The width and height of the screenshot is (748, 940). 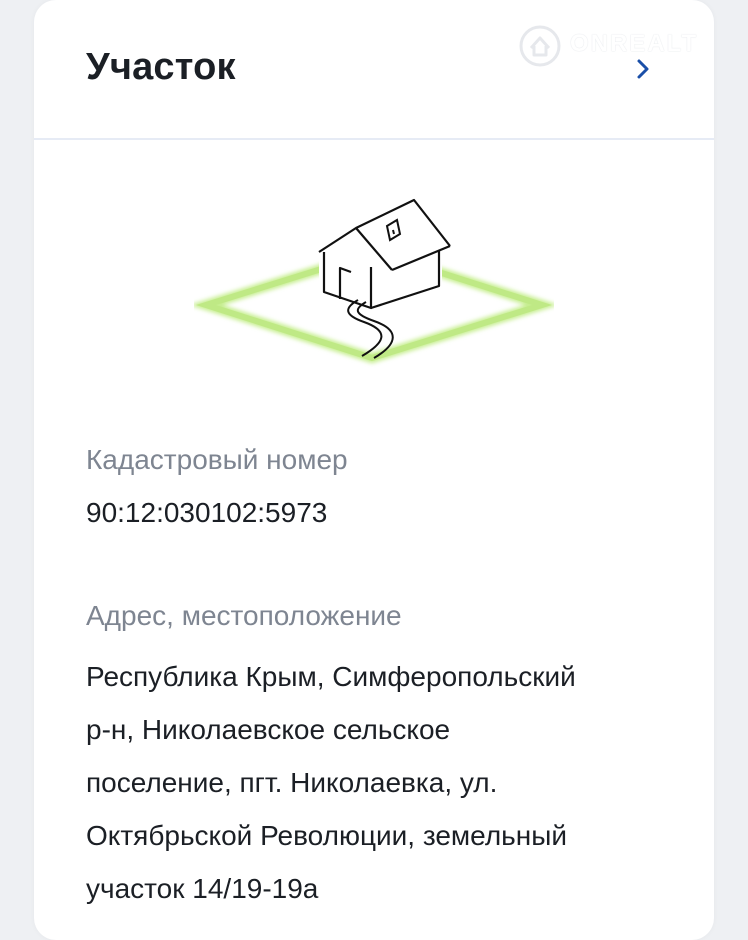 I want to click on chevron-right-icon, so click(x=643, y=69).